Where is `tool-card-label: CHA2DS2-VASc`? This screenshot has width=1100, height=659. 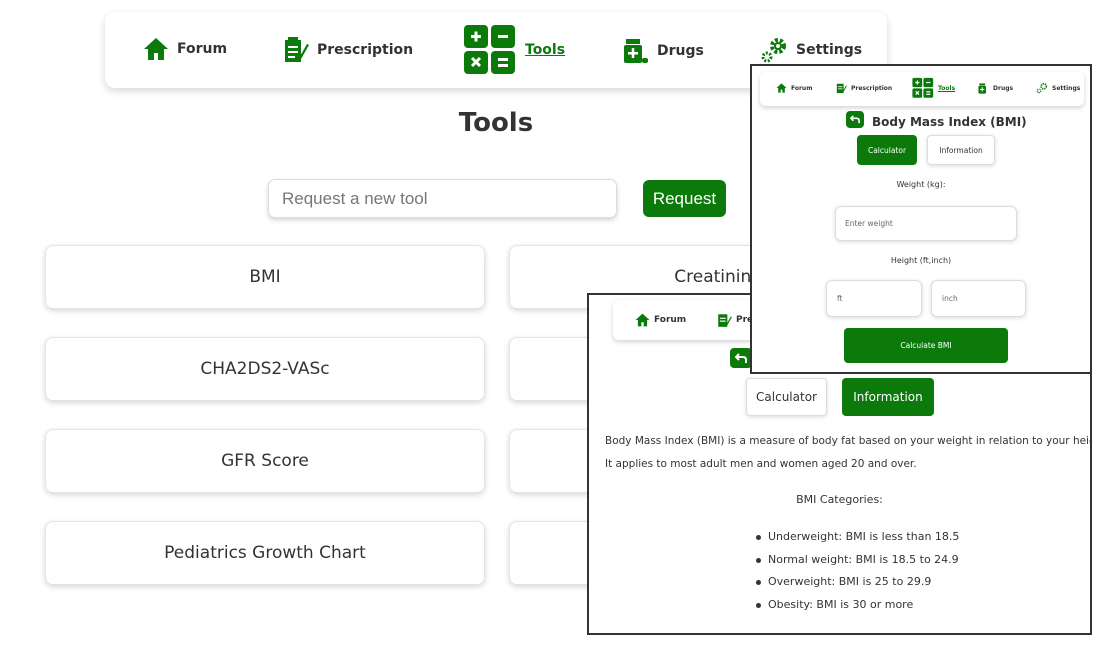
tool-card-label: CHA2DS2-VASc is located at coordinates (265, 369).